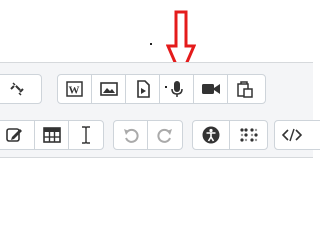 Image resolution: width=320 pixels, height=242 pixels. I want to click on redo-button, so click(165, 135).